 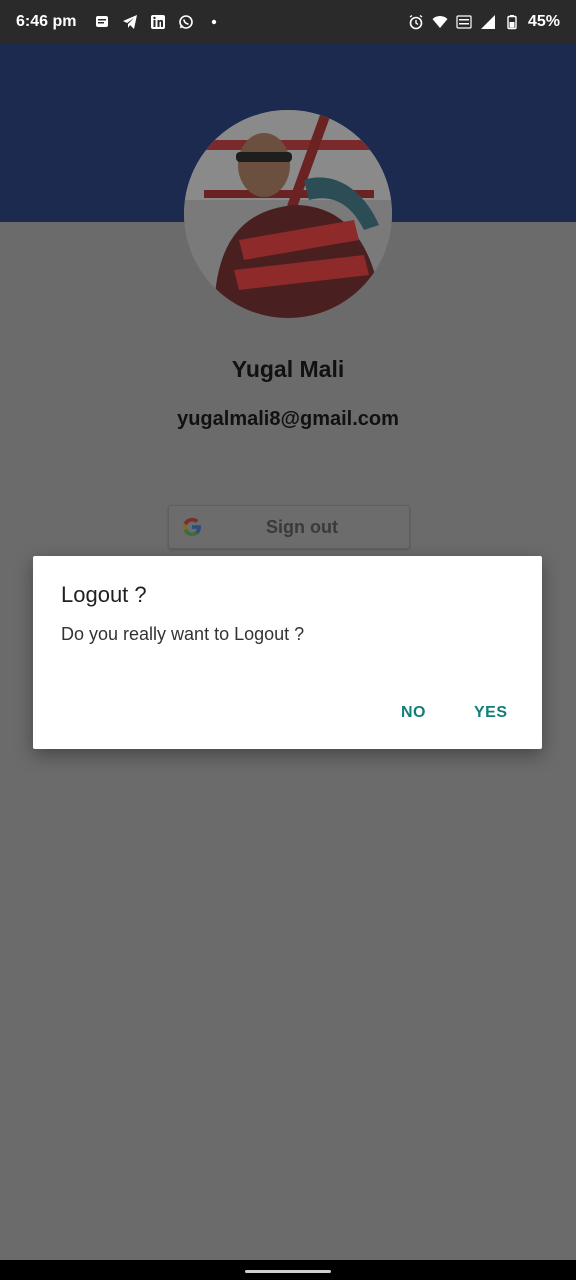 I want to click on profile-email: yugalmali8@gmail.com, so click(x=288, y=419).